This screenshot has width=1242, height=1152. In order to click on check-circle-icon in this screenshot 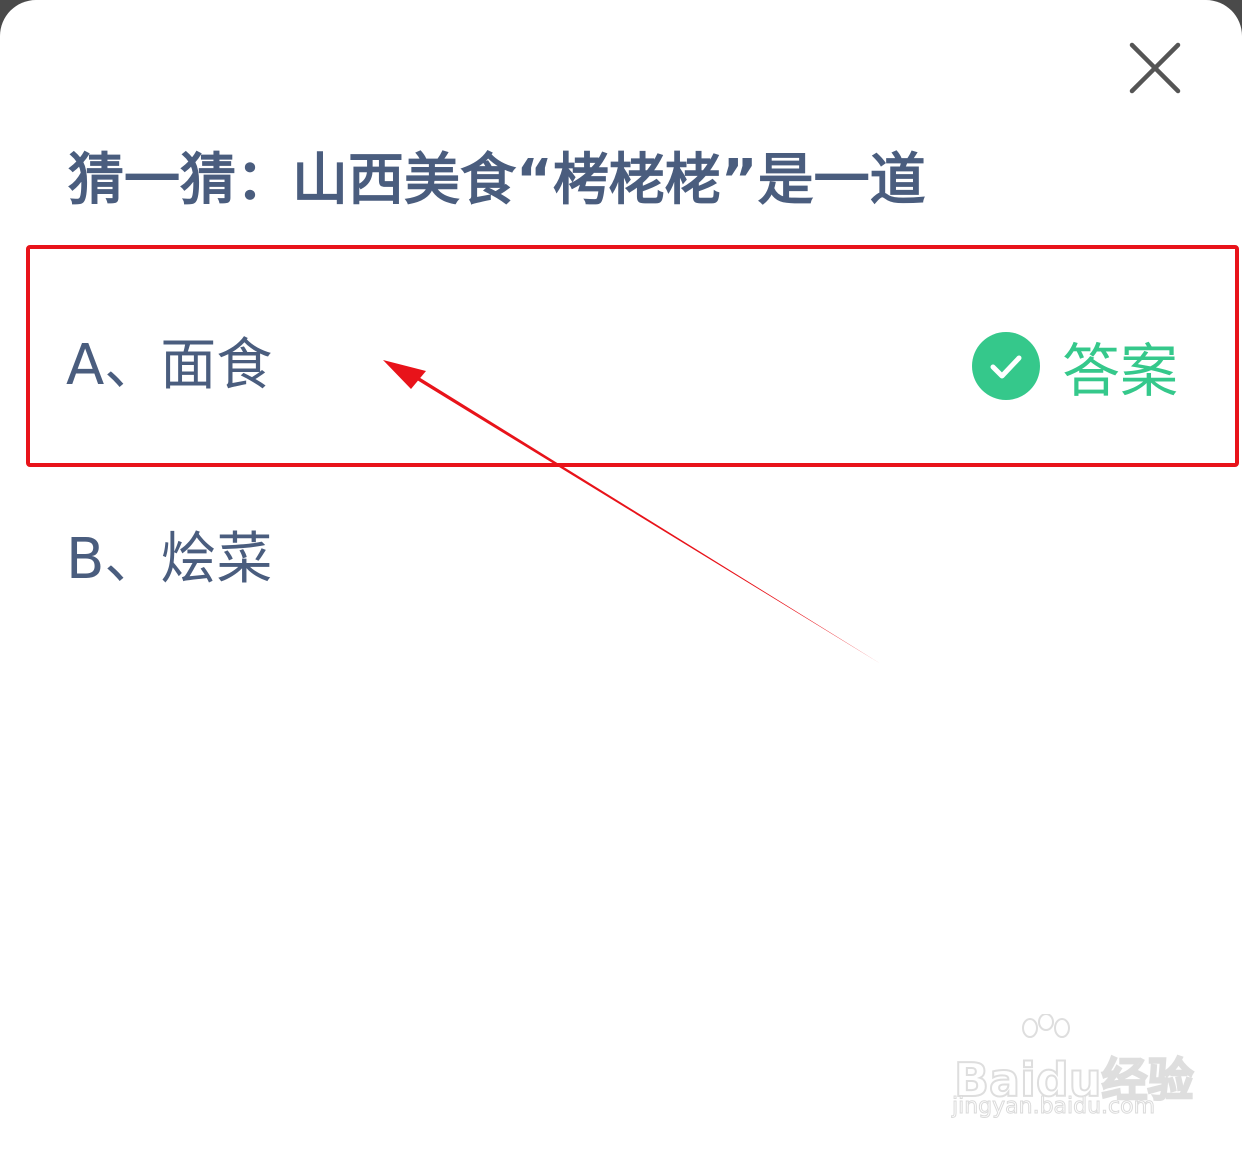, I will do `click(1006, 366)`.